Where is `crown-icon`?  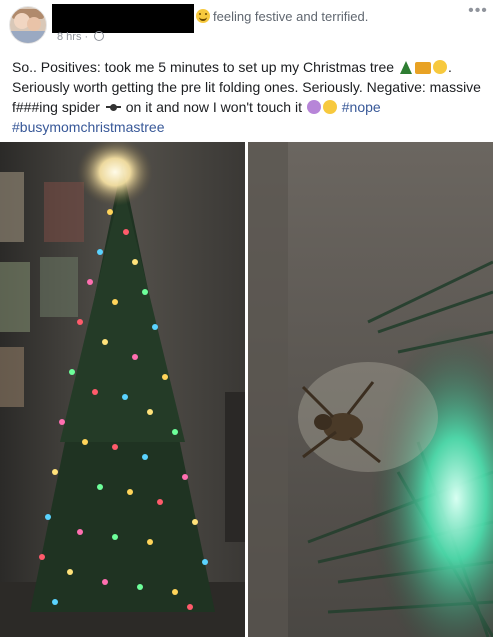 crown-icon is located at coordinates (422, 68).